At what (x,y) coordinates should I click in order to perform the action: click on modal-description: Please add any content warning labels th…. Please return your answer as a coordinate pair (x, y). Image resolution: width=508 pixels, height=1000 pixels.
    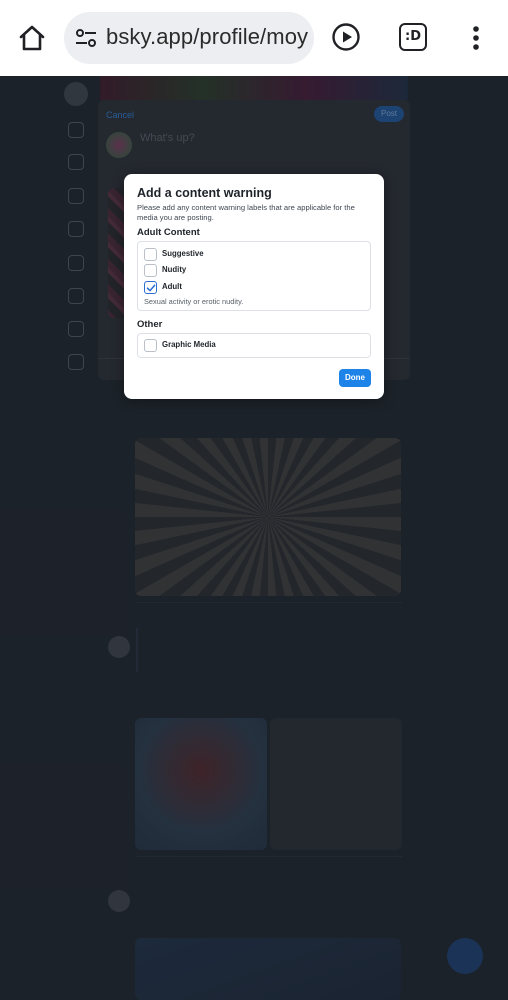
    Looking at the image, I should click on (246, 212).